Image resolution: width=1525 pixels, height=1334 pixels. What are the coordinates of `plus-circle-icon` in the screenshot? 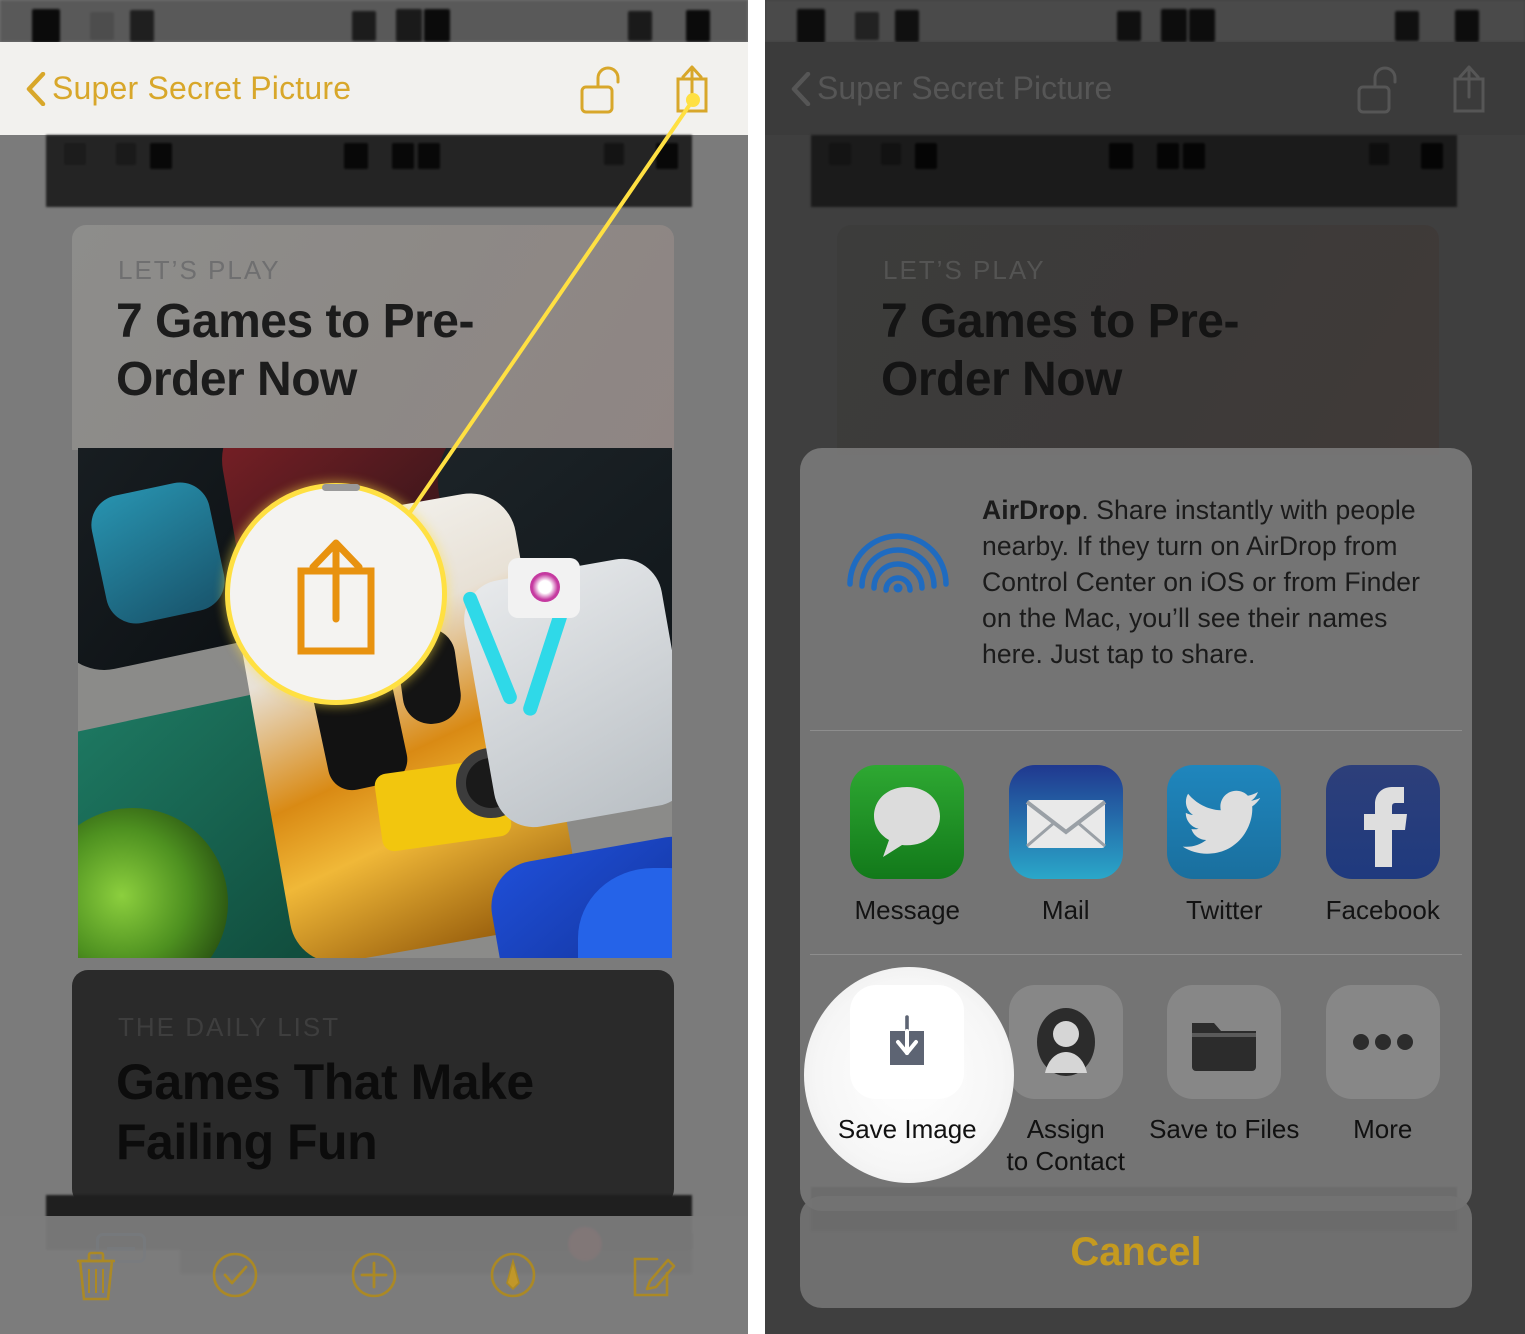 It's located at (374, 1275).